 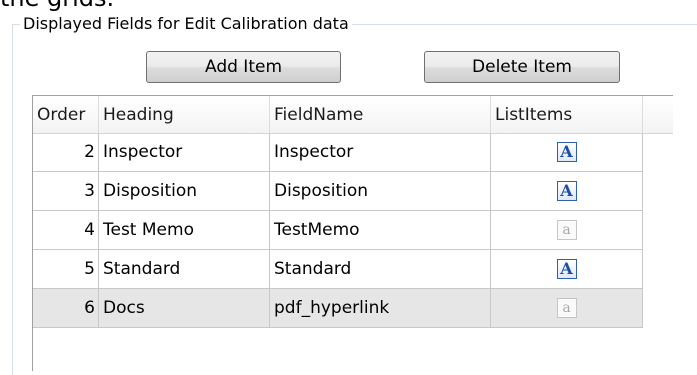 I want to click on table-row: 4 Test Memo TestMemo a, so click(x=353, y=230).